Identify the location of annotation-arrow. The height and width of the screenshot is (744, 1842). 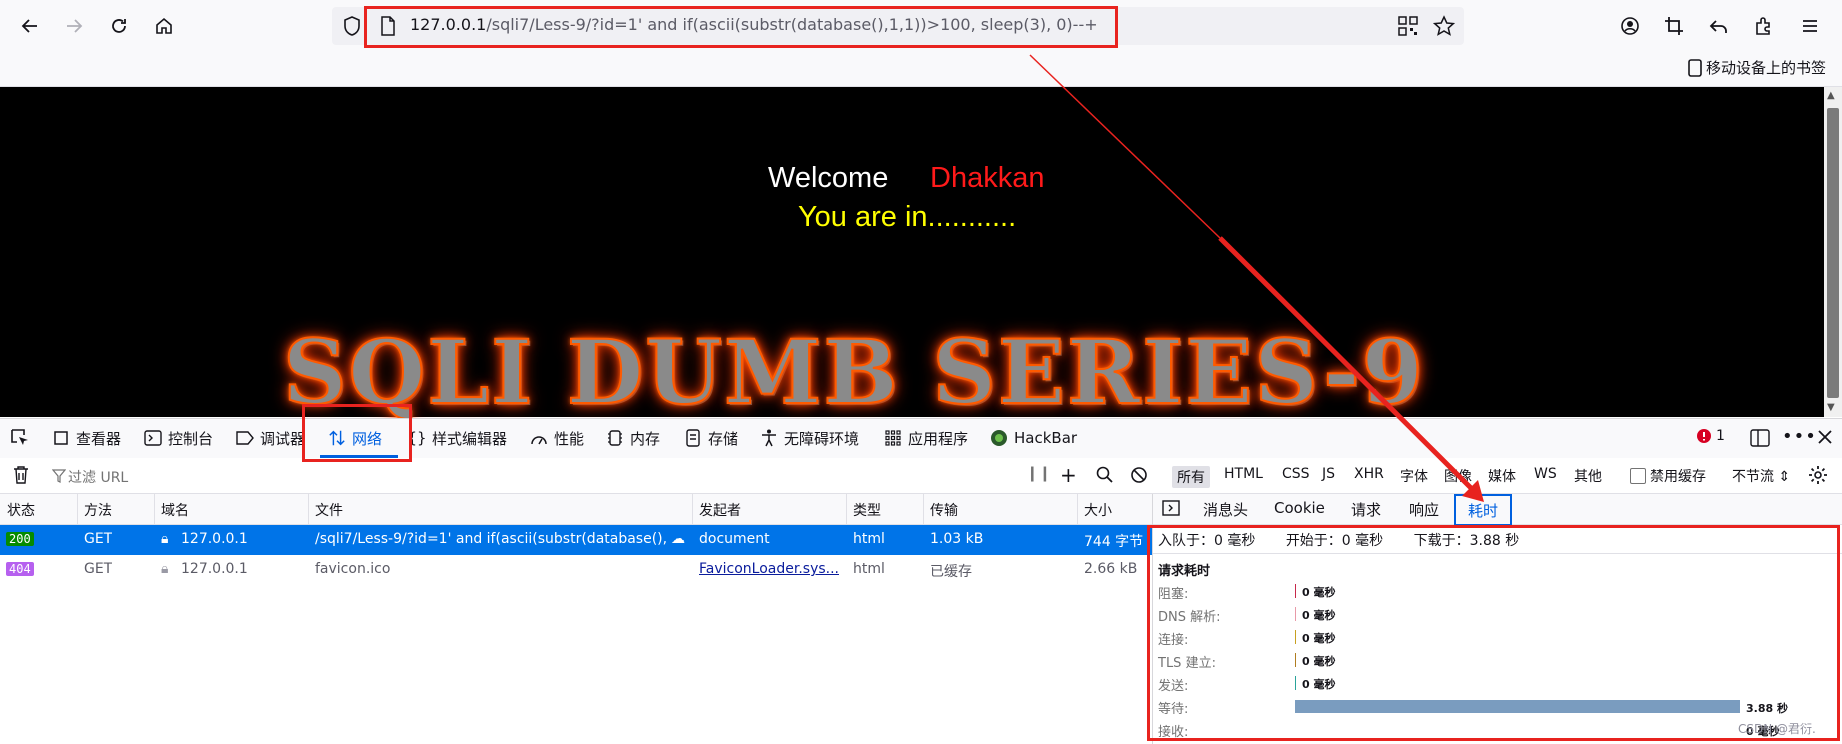
(1256, 278).